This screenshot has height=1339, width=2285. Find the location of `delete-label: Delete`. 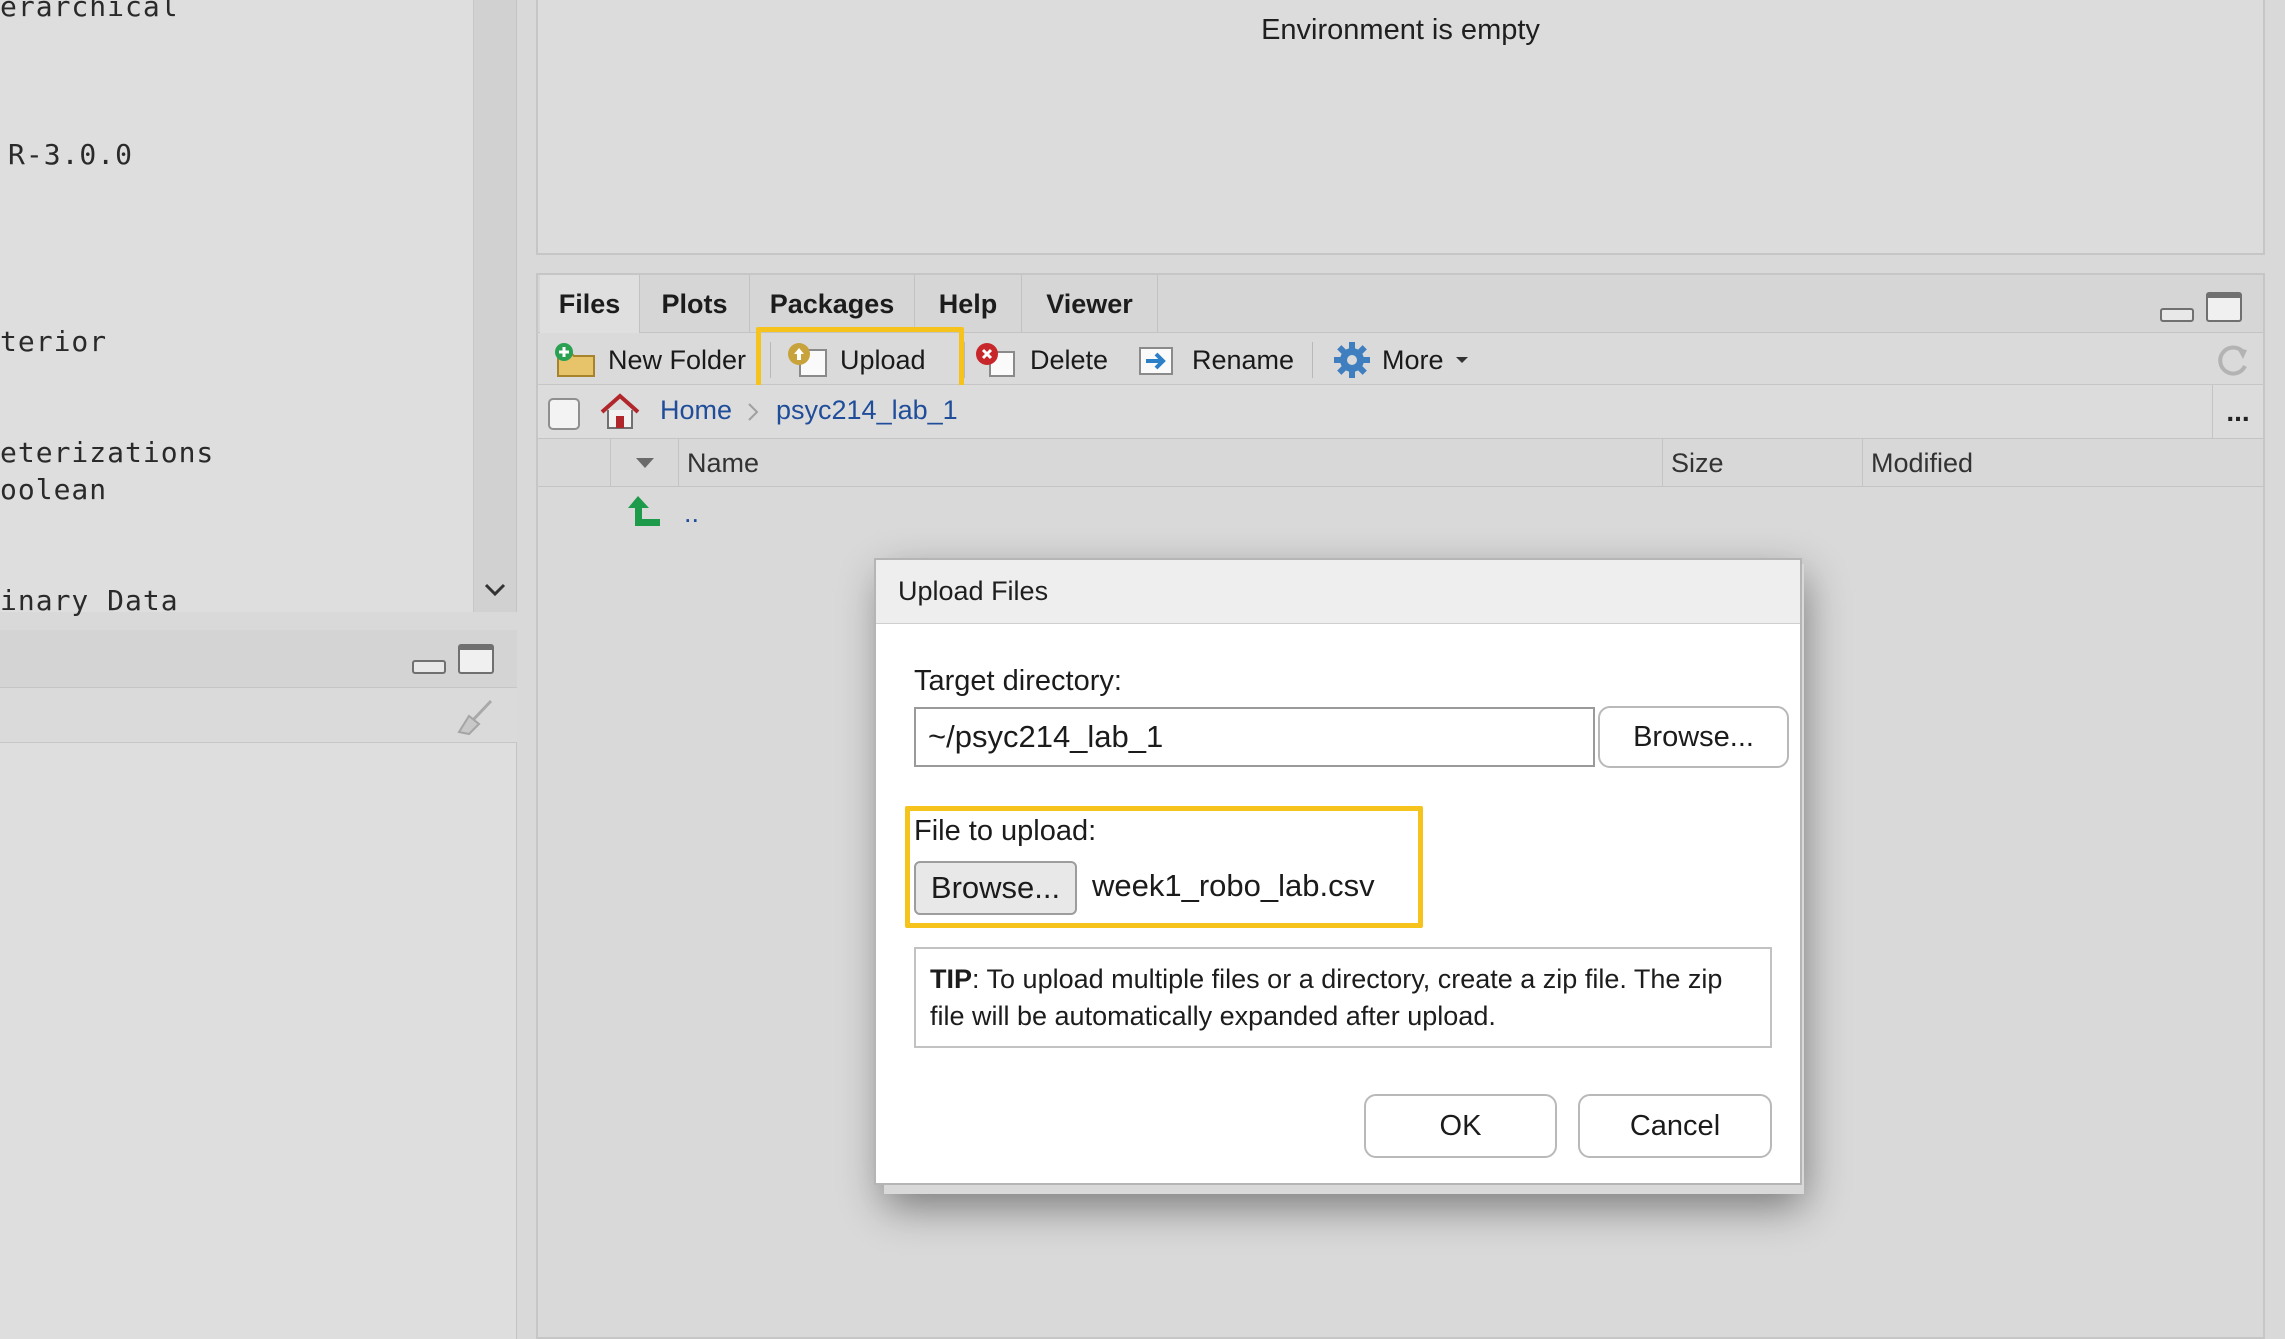

delete-label: Delete is located at coordinates (1069, 359).